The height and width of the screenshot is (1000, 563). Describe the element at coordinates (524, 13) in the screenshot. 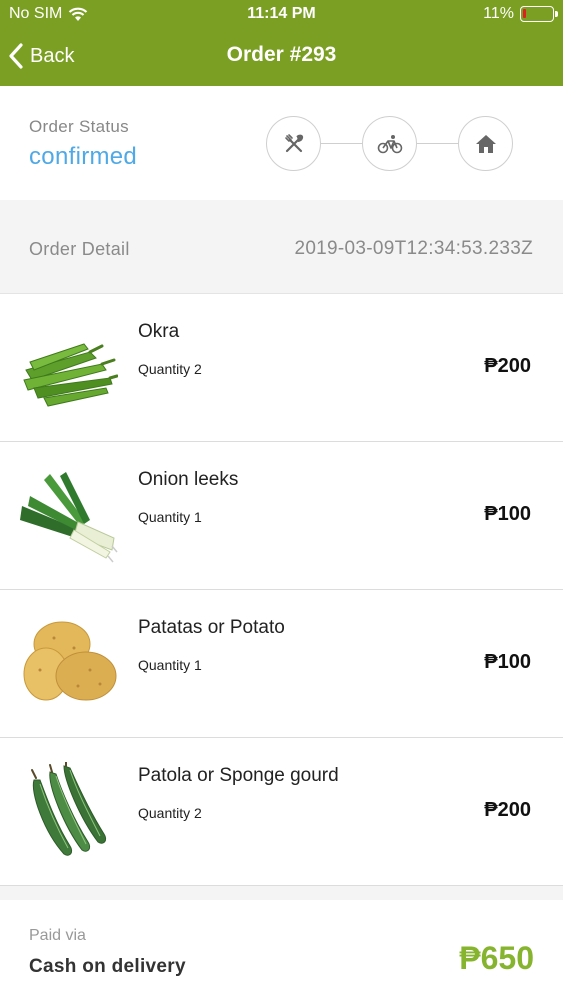

I see `battery-level` at that location.